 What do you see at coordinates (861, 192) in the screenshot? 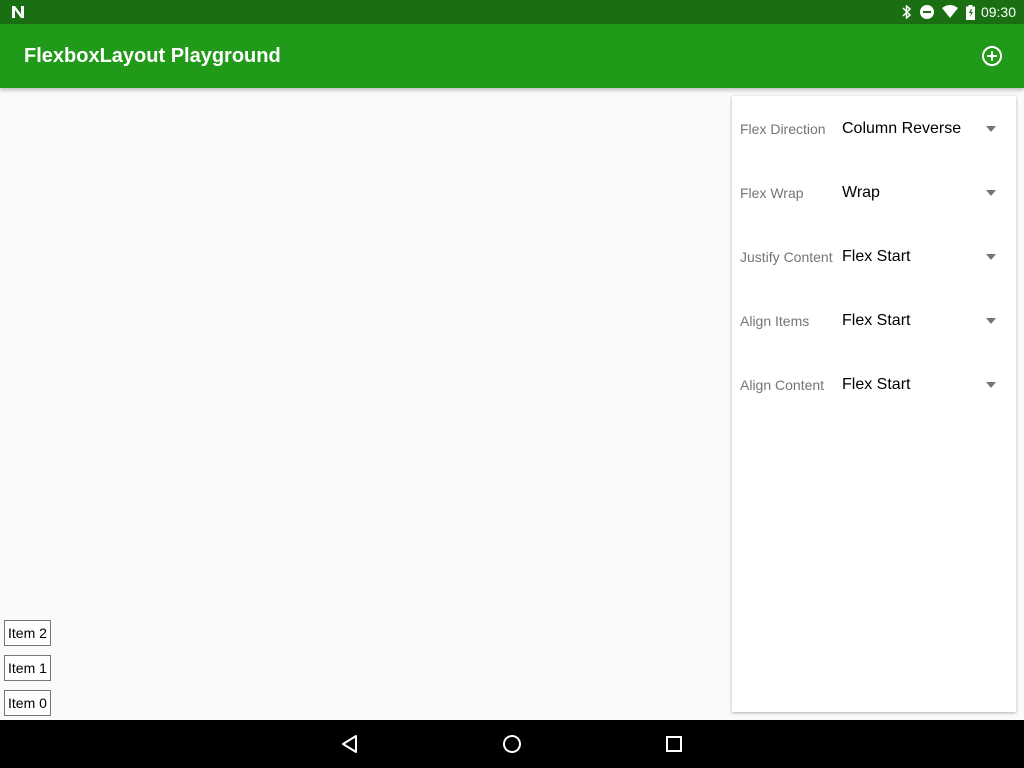
I see `spinner-value: Wrap` at bounding box center [861, 192].